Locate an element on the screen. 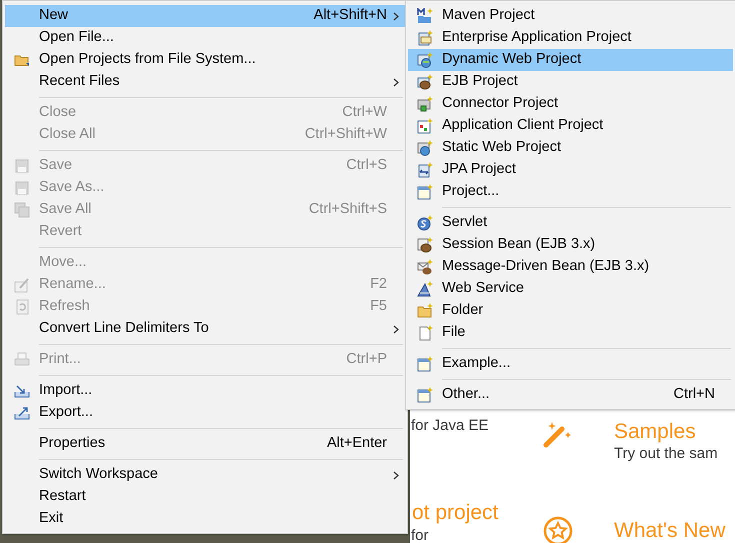 This screenshot has width=735, height=543. menu-item: Session Bean (EJB 3.x) is located at coordinates (570, 245).